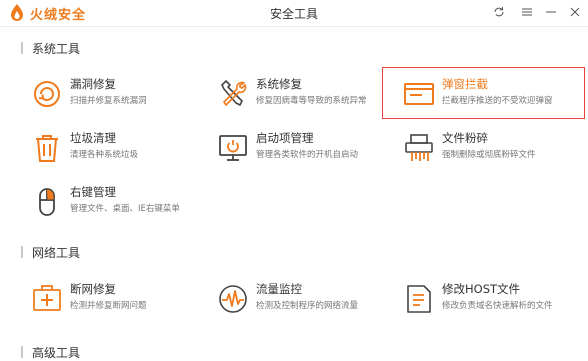 The image size is (588, 361). Describe the element at coordinates (419, 94) in the screenshot. I see `popup-window-icon` at that location.